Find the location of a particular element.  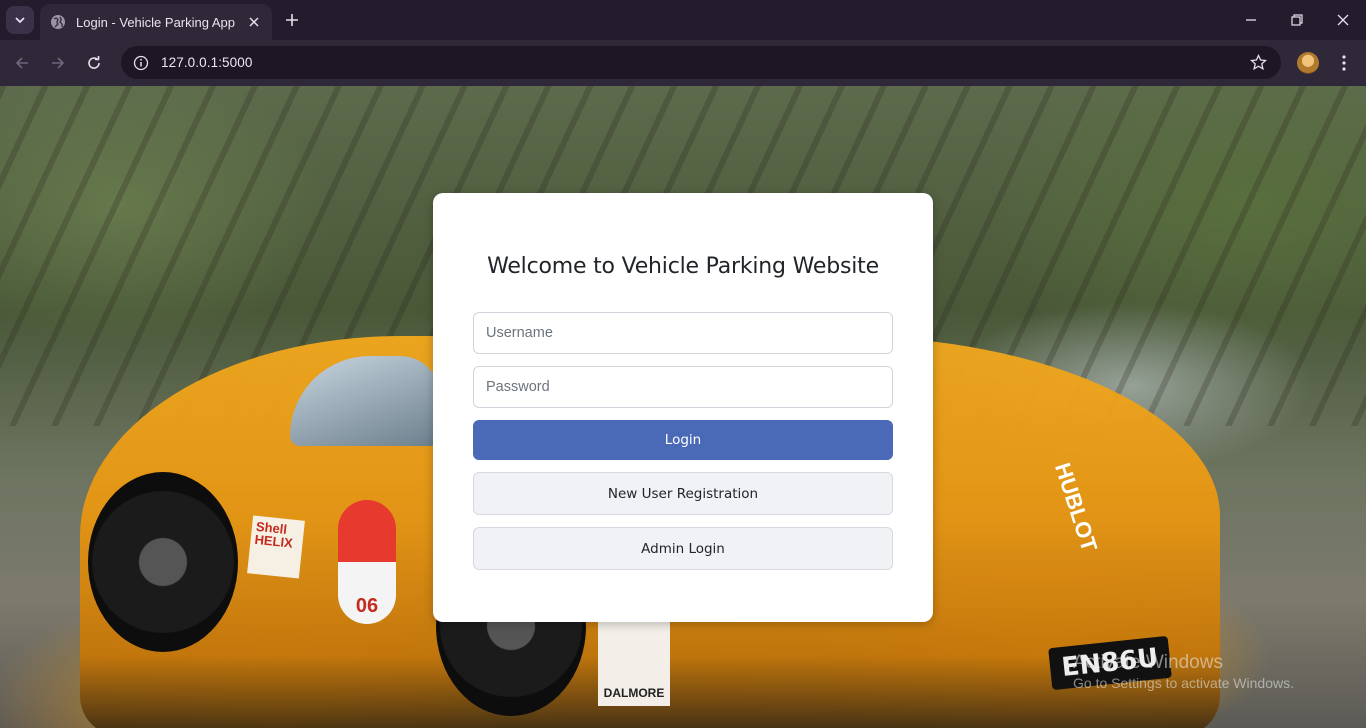

arrow-right-icon is located at coordinates (58, 63).